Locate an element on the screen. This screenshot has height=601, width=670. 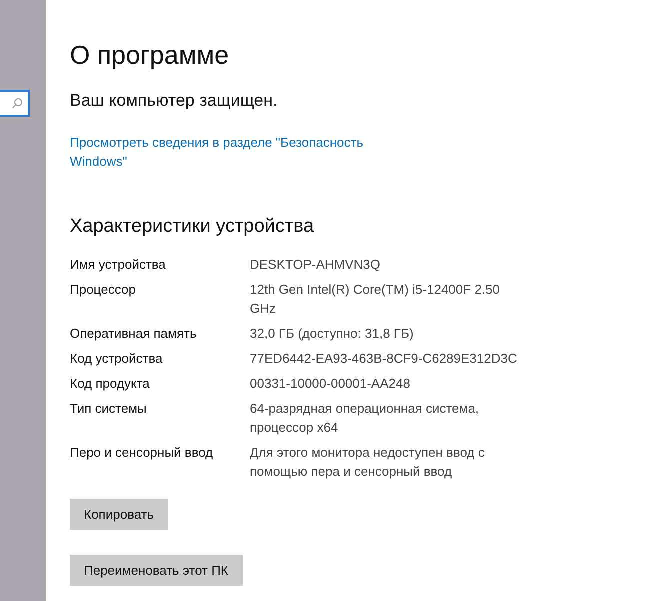
spec-value: DESKTOP-AHMVN3Q is located at coordinates (316, 265).